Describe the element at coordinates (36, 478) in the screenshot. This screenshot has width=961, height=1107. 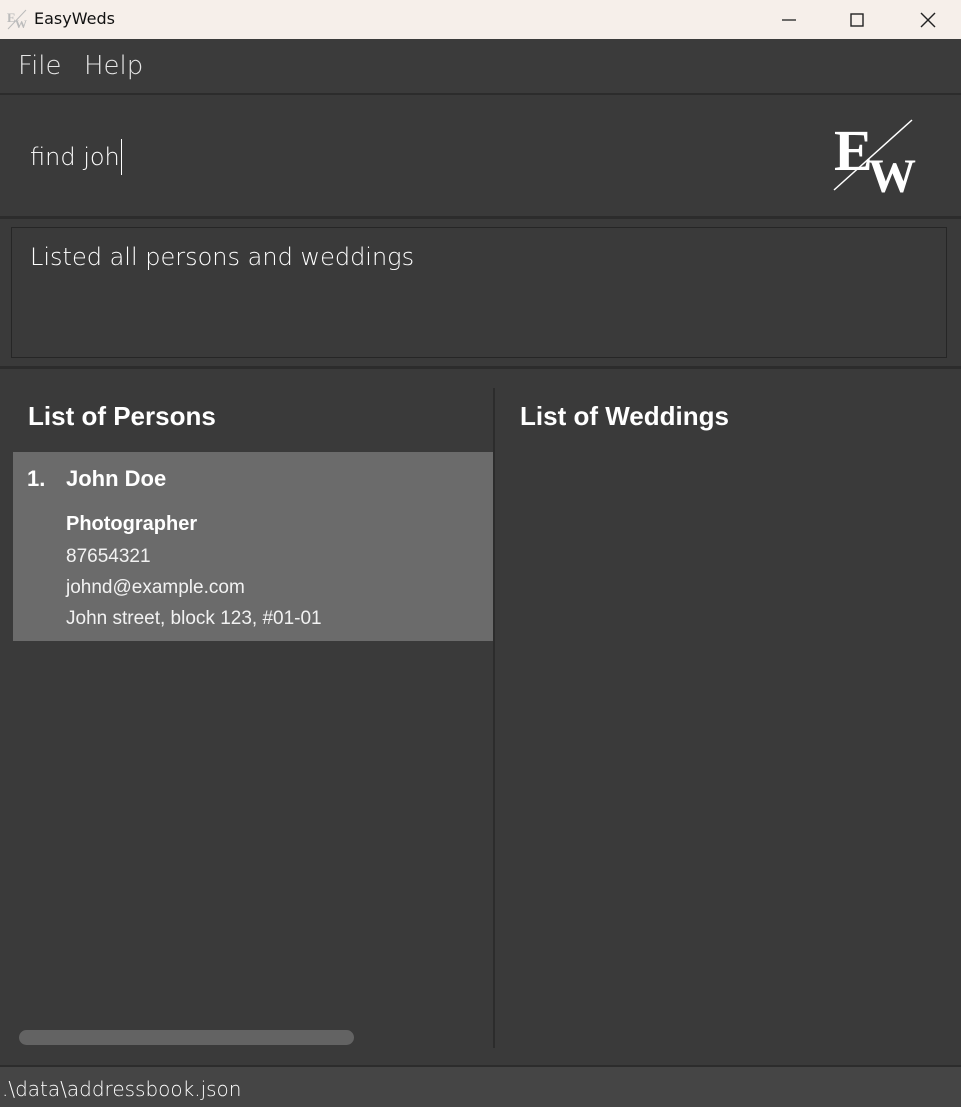
I see `person-index: 1.` at that location.